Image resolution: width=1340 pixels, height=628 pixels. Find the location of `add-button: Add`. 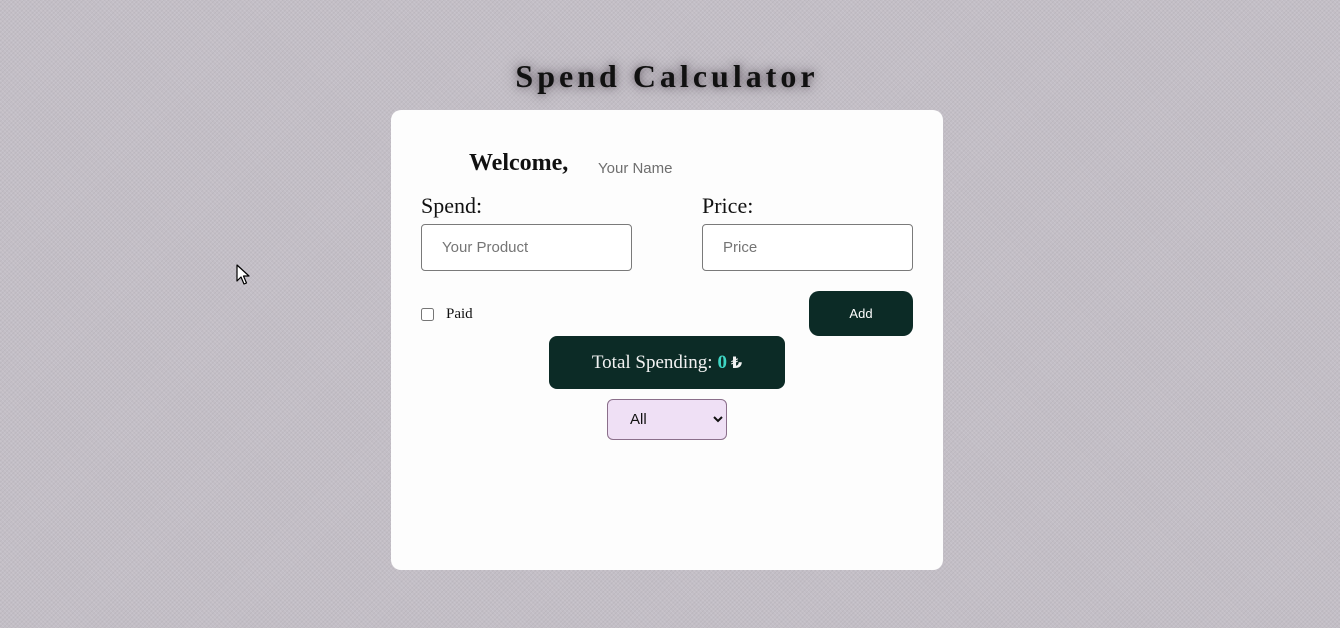

add-button: Add is located at coordinates (861, 313).